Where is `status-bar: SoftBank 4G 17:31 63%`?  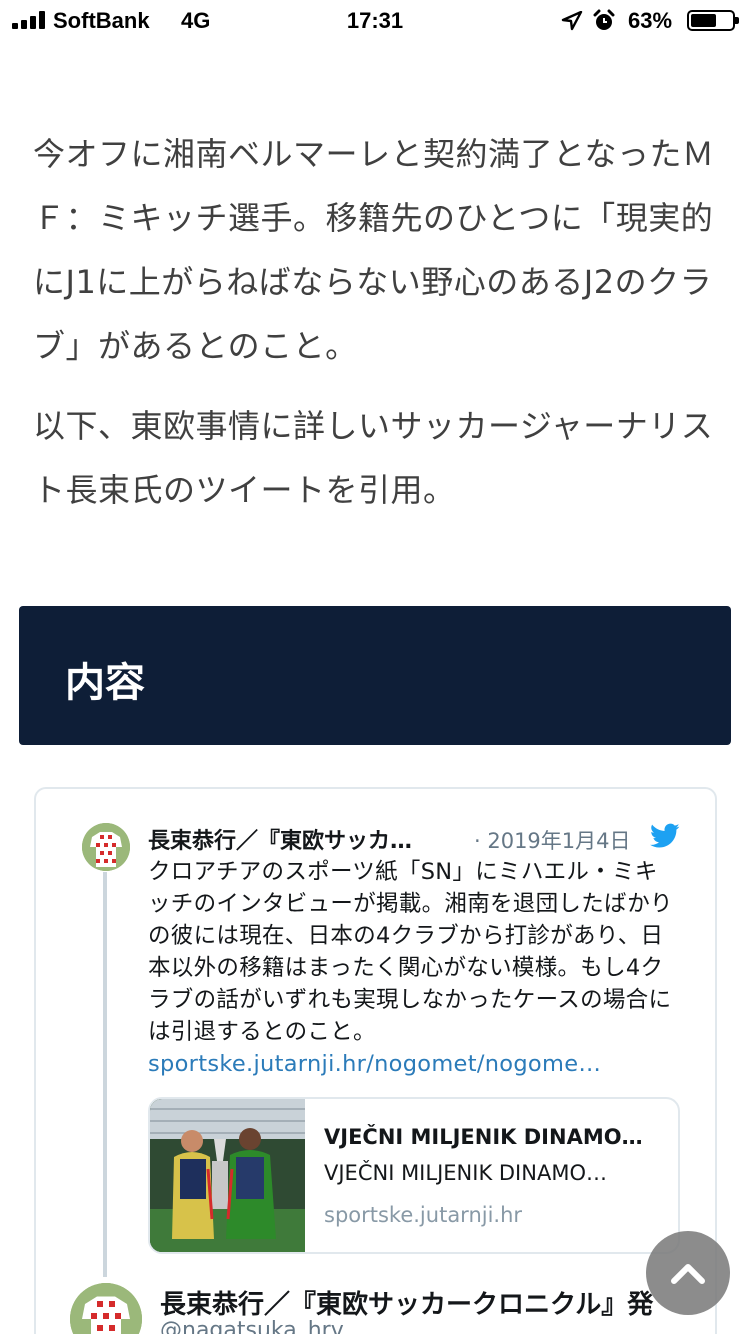 status-bar: SoftBank 4G 17:31 63% is located at coordinates (375, 20).